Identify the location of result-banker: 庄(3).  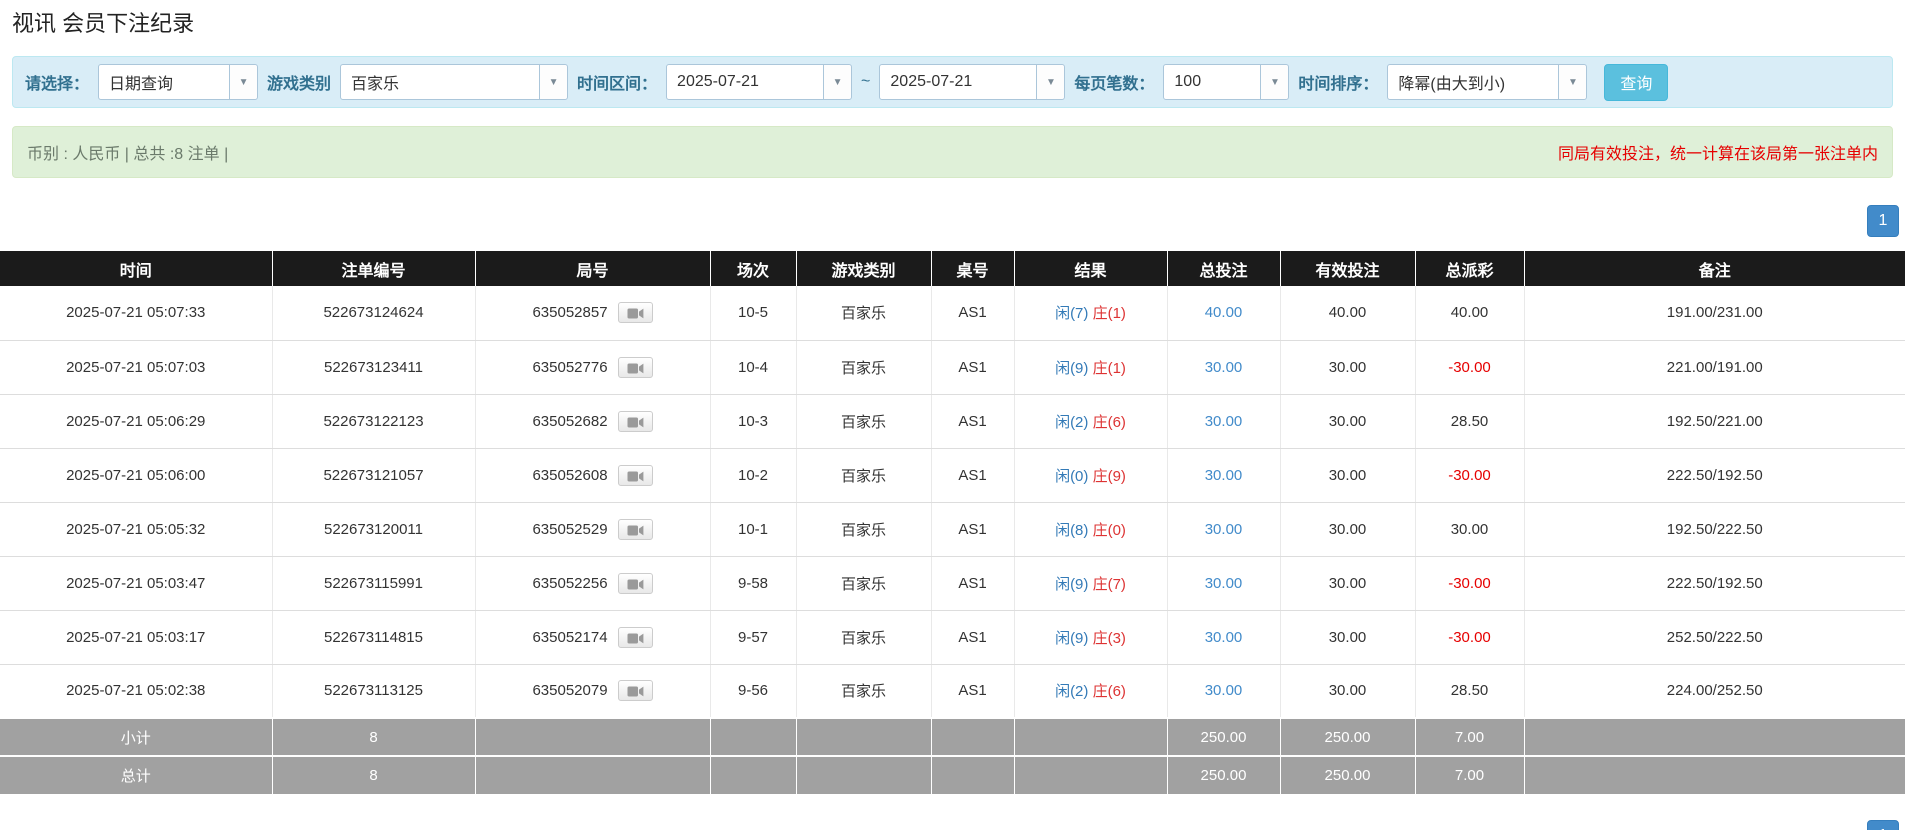
(1109, 638).